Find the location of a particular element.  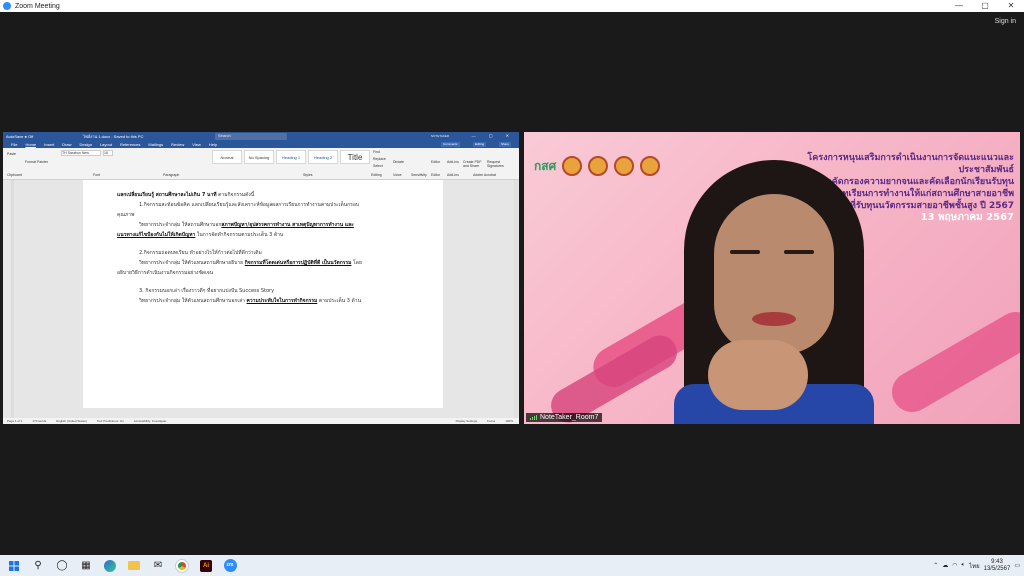

person-face is located at coordinates (774, 274).